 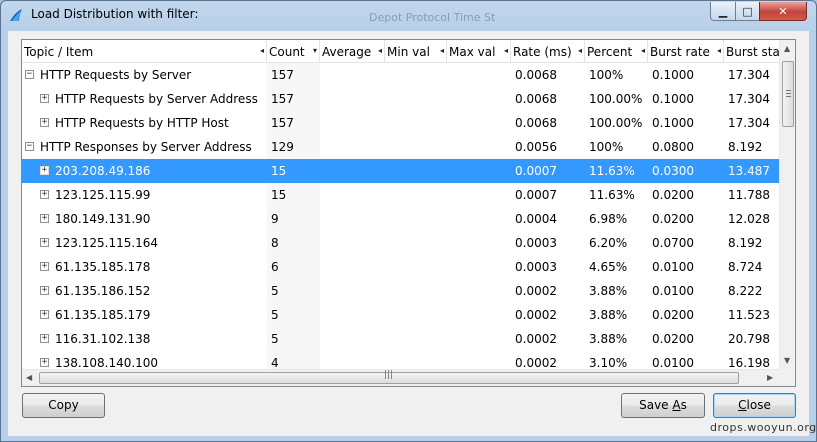 I want to click on cell-burst-rate: 0.0300, so click(x=673, y=171).